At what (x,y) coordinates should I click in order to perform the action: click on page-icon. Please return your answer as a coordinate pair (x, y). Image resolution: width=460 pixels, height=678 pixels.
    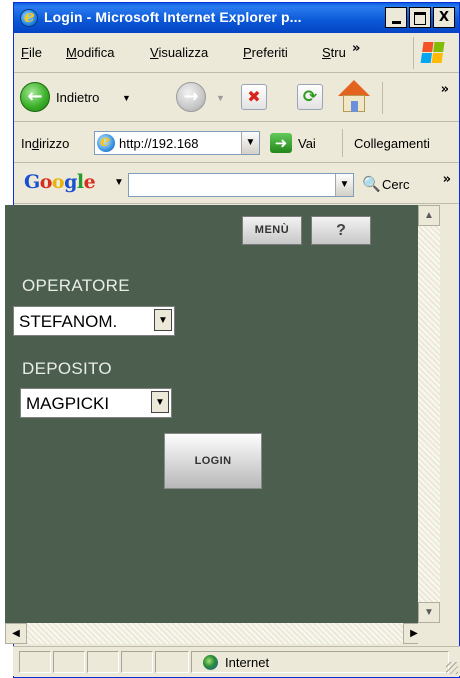
    Looking at the image, I should click on (106, 141).